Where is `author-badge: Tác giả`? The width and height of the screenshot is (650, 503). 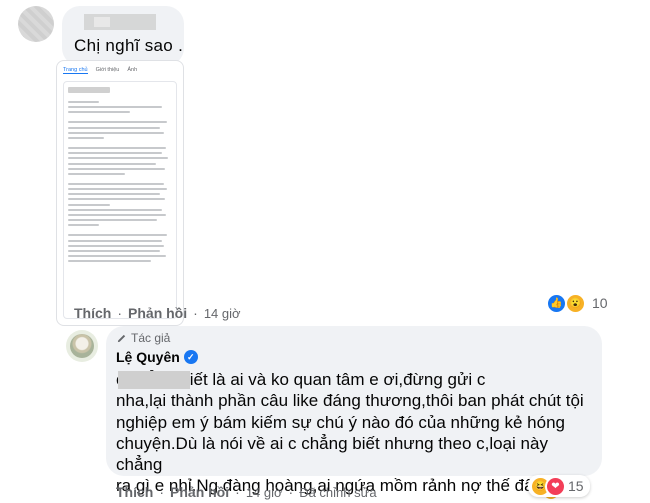
author-badge: Tác giả is located at coordinates (143, 338).